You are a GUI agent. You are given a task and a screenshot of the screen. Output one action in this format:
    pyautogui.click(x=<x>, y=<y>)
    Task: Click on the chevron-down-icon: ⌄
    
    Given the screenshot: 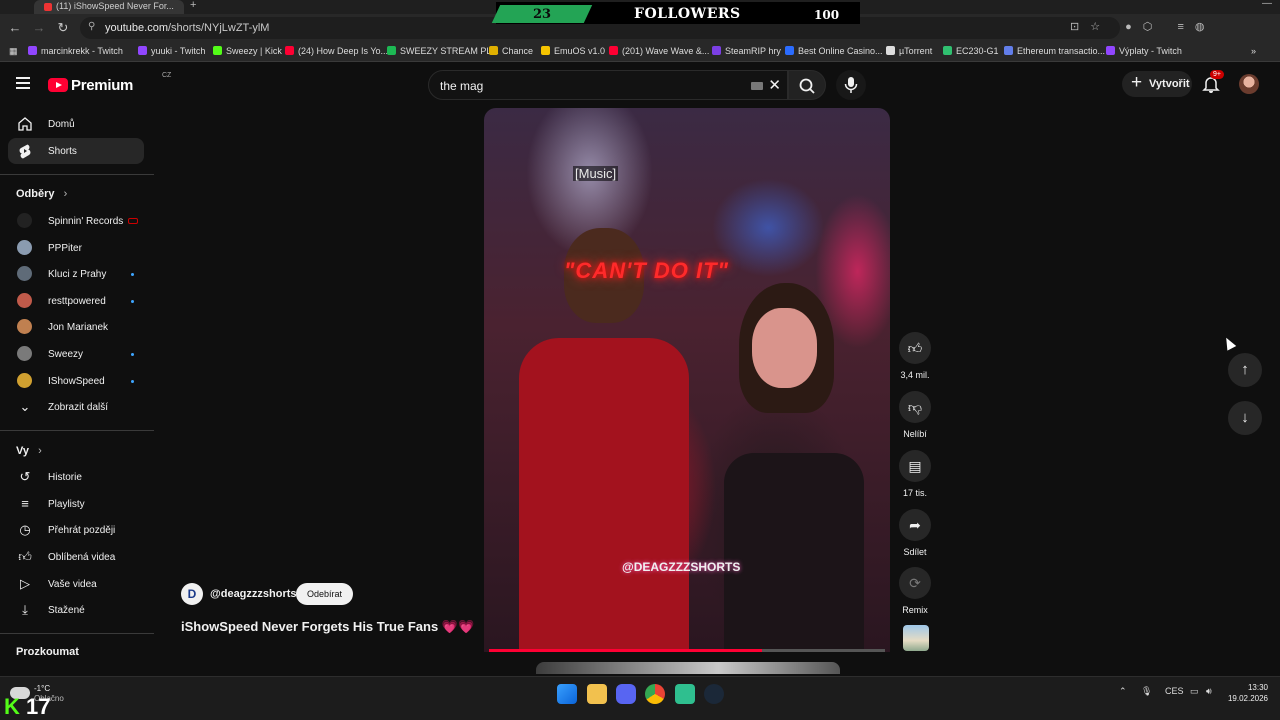 What is the action you would take?
    pyautogui.click(x=25, y=406)
    